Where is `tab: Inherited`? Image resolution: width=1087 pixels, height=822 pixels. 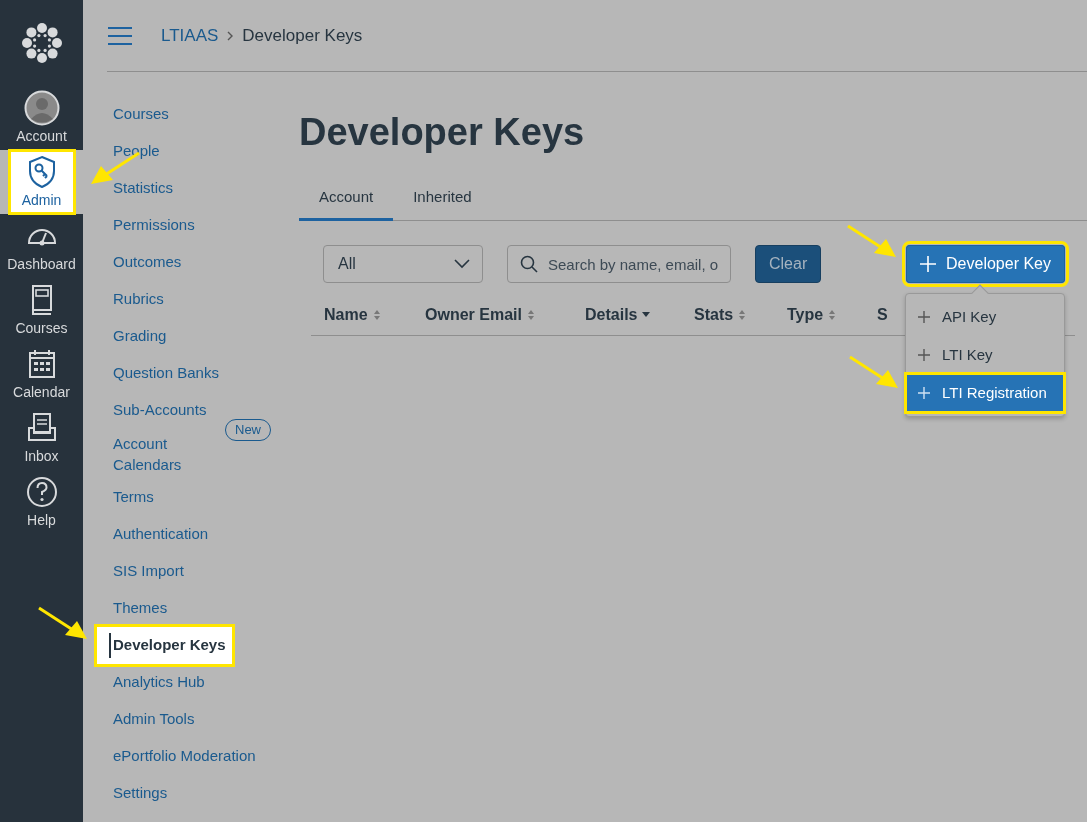 tab: Inherited is located at coordinates (442, 200).